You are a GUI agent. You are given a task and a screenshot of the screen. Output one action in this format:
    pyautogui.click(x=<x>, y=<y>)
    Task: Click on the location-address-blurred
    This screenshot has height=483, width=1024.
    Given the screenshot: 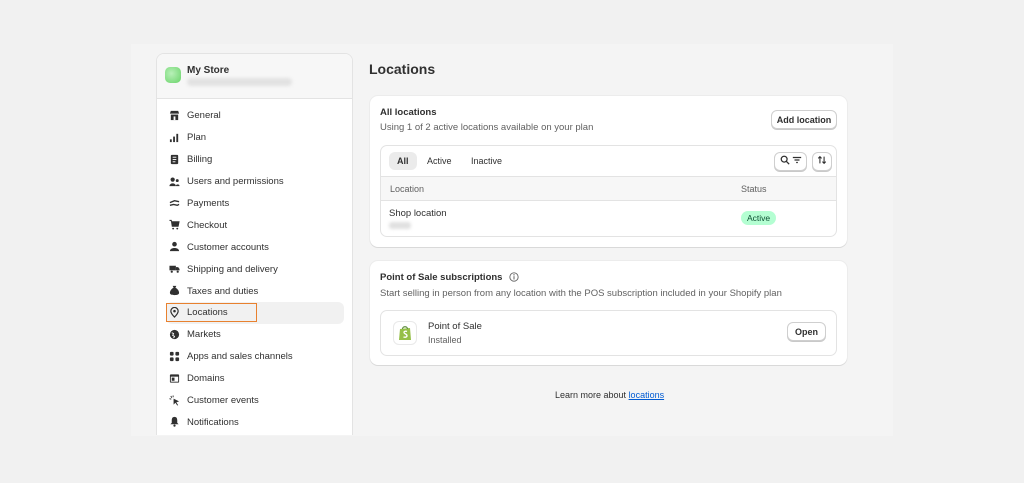 What is the action you would take?
    pyautogui.click(x=400, y=225)
    